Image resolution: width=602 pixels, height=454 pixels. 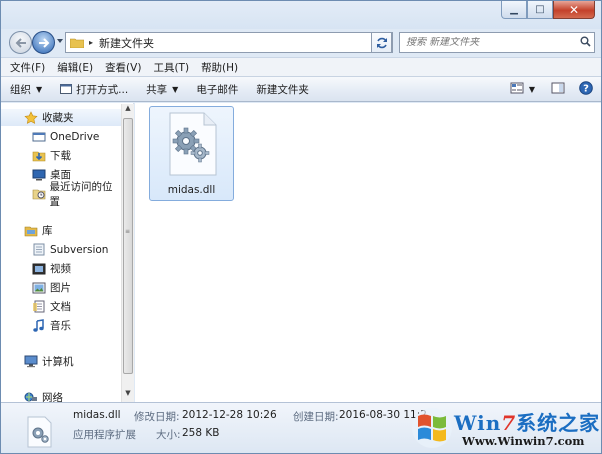 I want to click on details-created-label: 创建日期:, so click(x=316, y=417).